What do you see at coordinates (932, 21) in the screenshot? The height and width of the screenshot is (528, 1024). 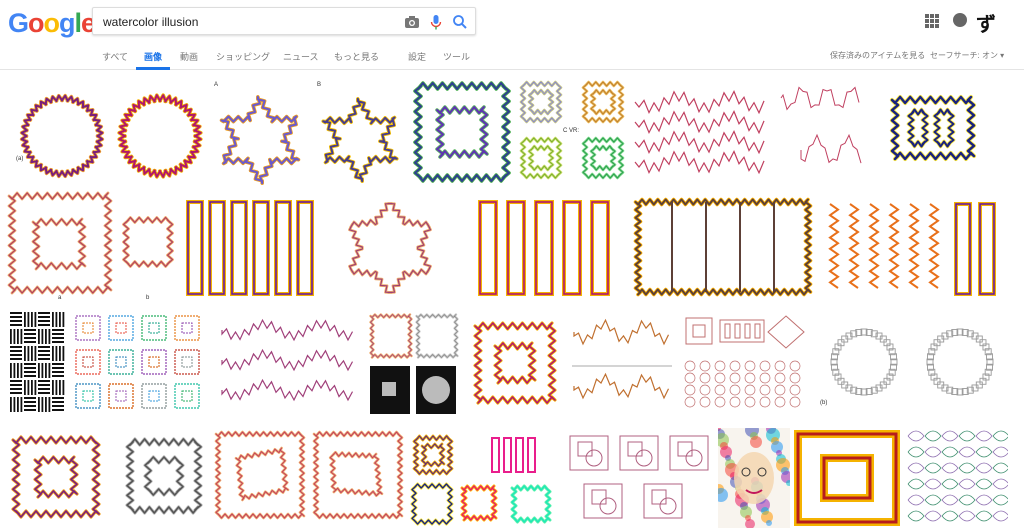 I see `apps-grid-icon` at bounding box center [932, 21].